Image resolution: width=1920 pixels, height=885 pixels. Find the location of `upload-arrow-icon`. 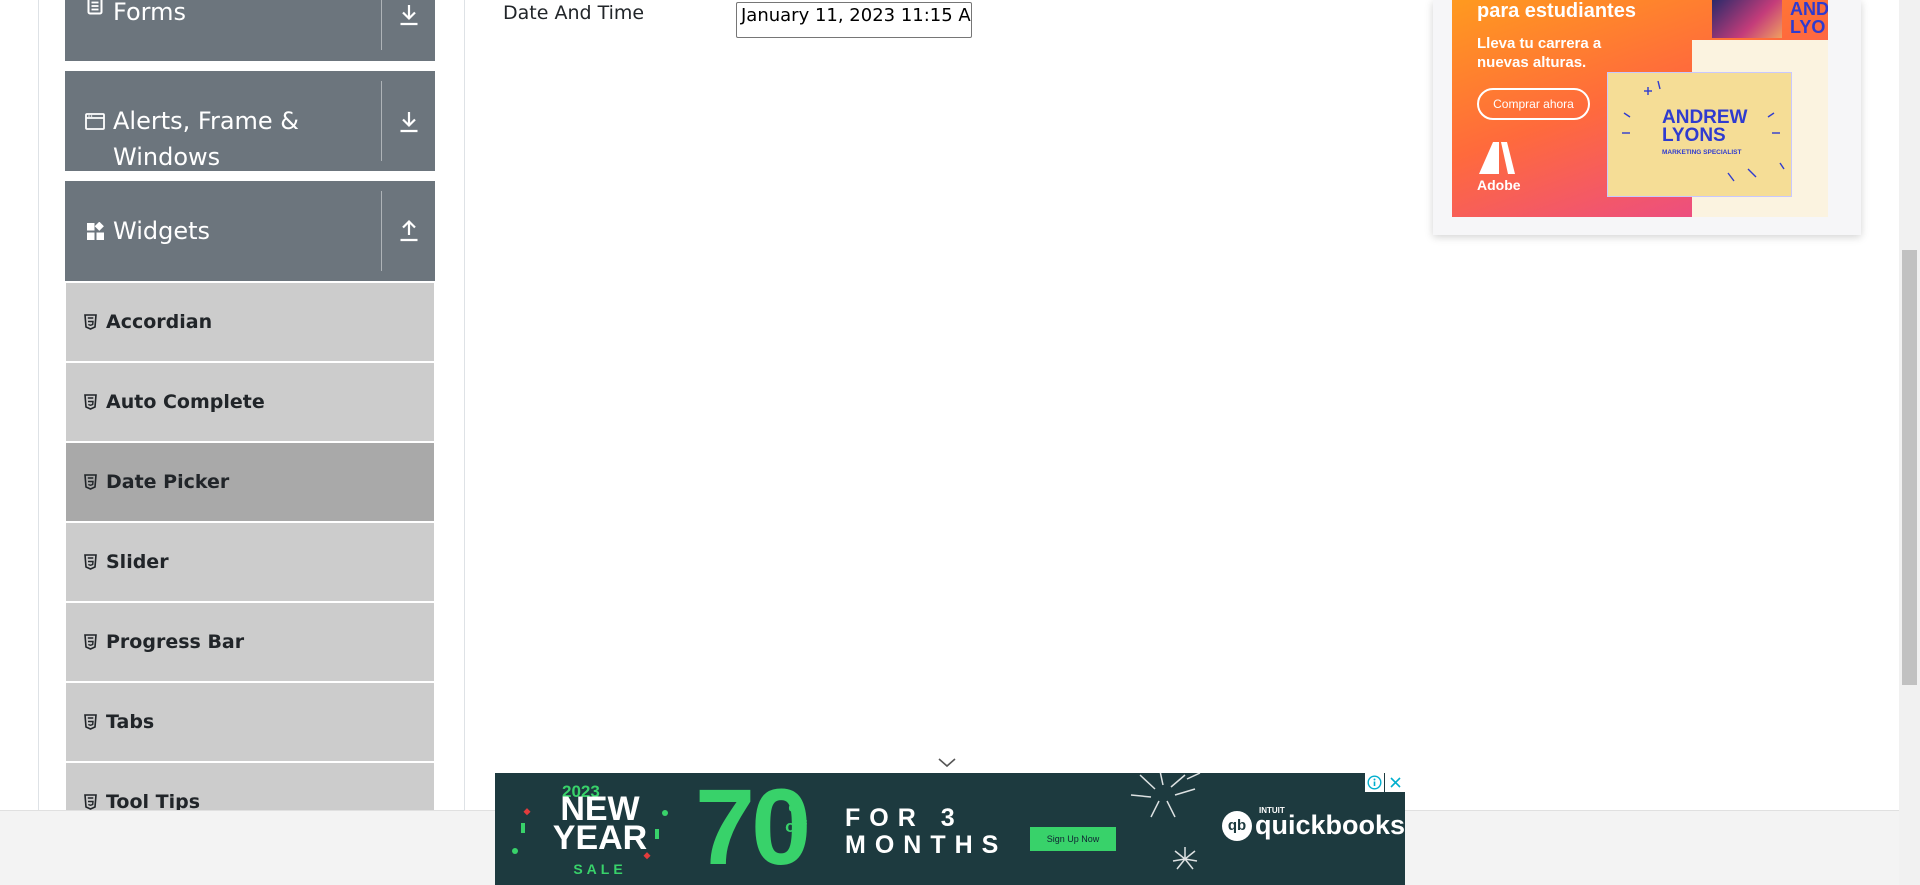

upload-arrow-icon is located at coordinates (409, 231).